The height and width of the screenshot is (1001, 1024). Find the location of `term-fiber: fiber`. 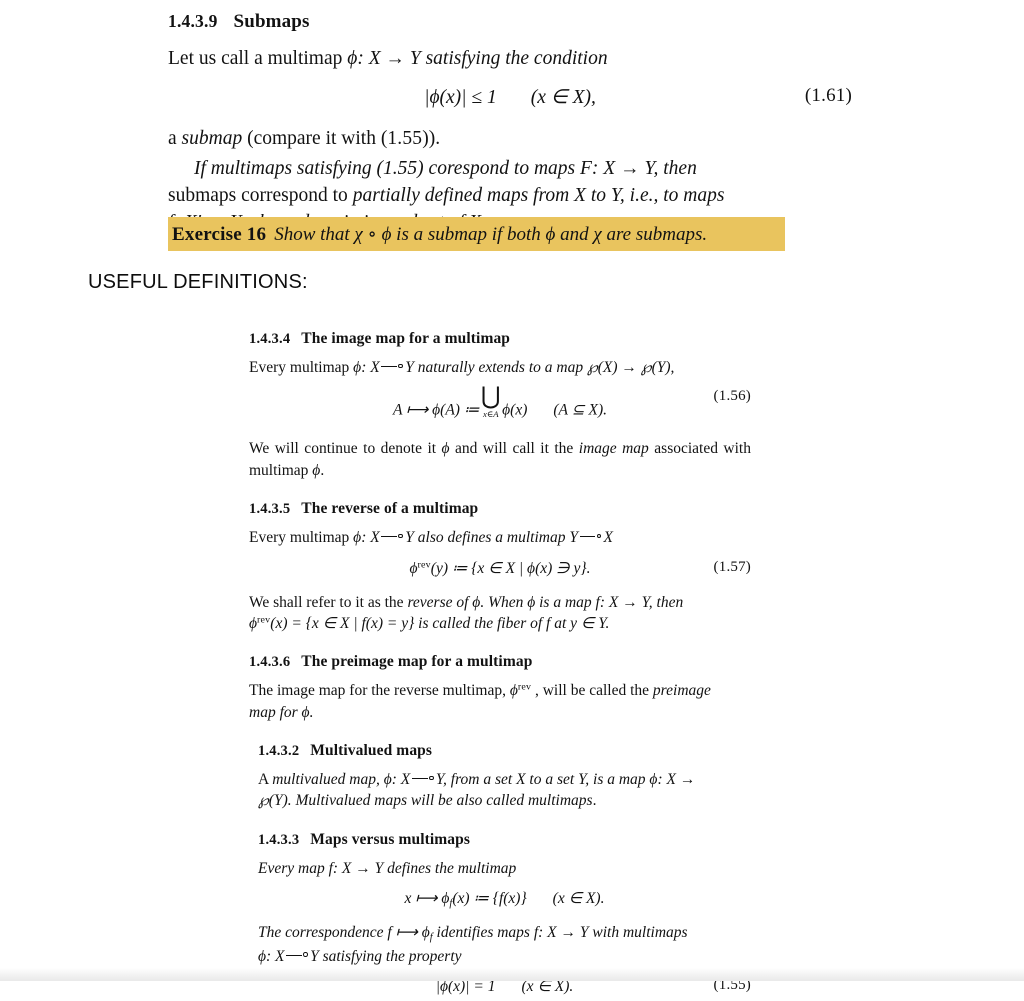

term-fiber: fiber is located at coordinates (511, 623).